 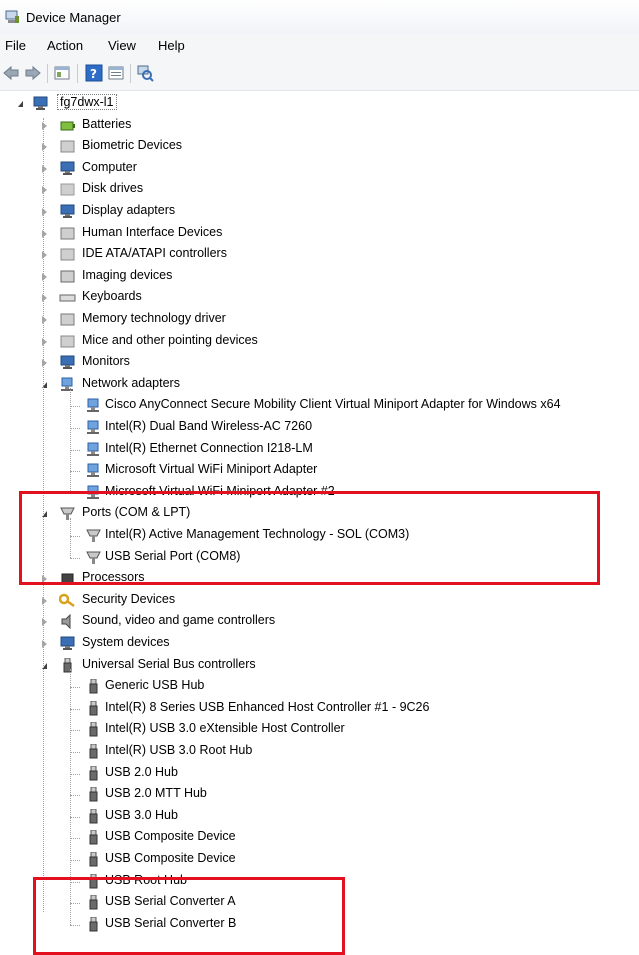 What do you see at coordinates (87, 102) in the screenshot?
I see `tree-item-label: fg7dwx-l1` at bounding box center [87, 102].